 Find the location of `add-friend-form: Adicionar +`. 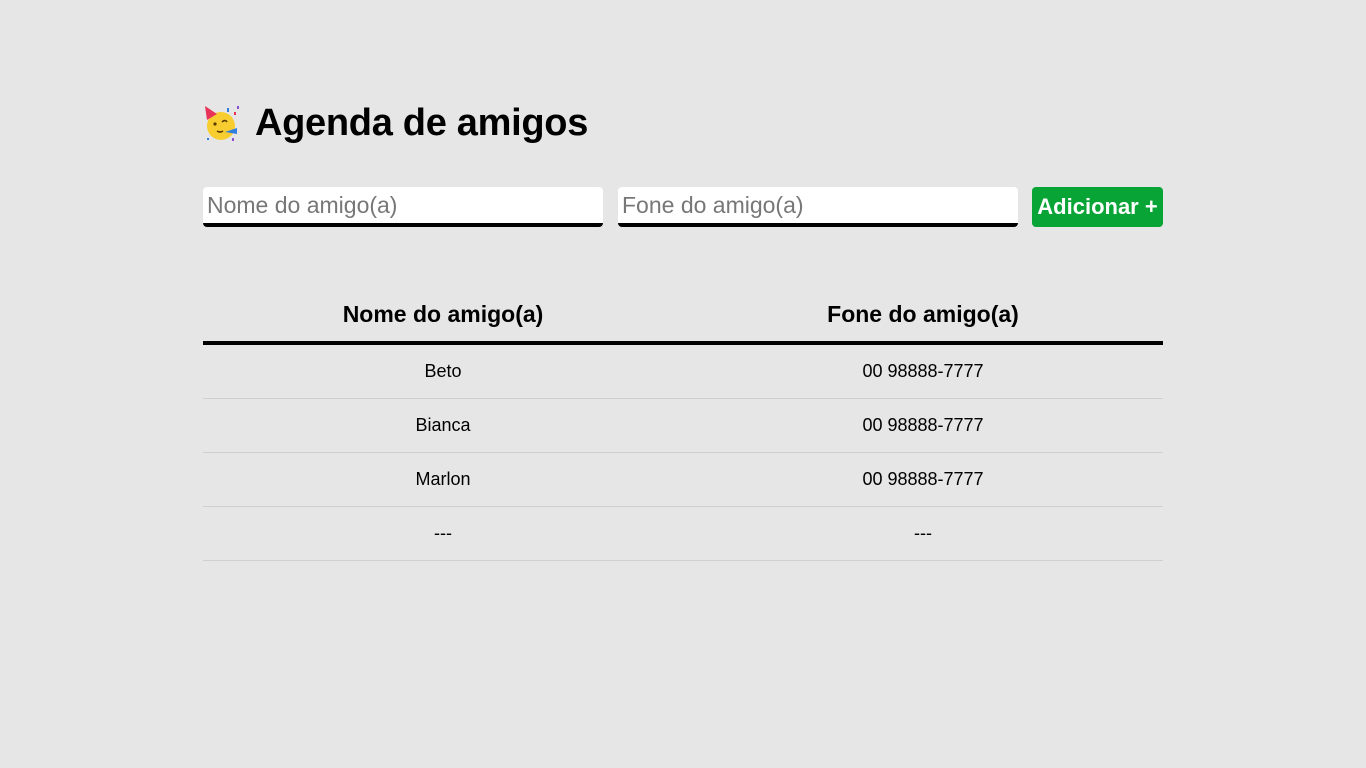

add-friend-form: Adicionar + is located at coordinates (683, 207).